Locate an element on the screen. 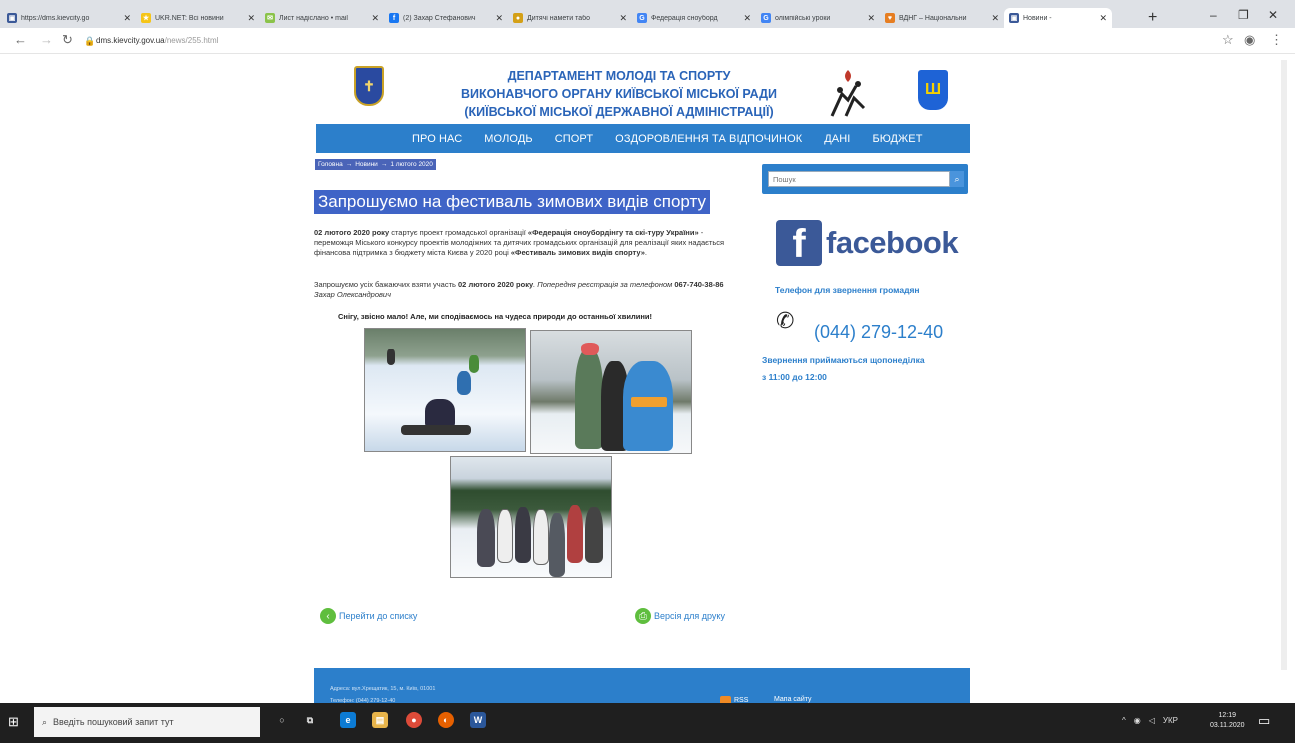 The height and width of the screenshot is (743, 1295). browser-tab: ★ UKR.NET: Всі новини ✕ is located at coordinates (198, 18).